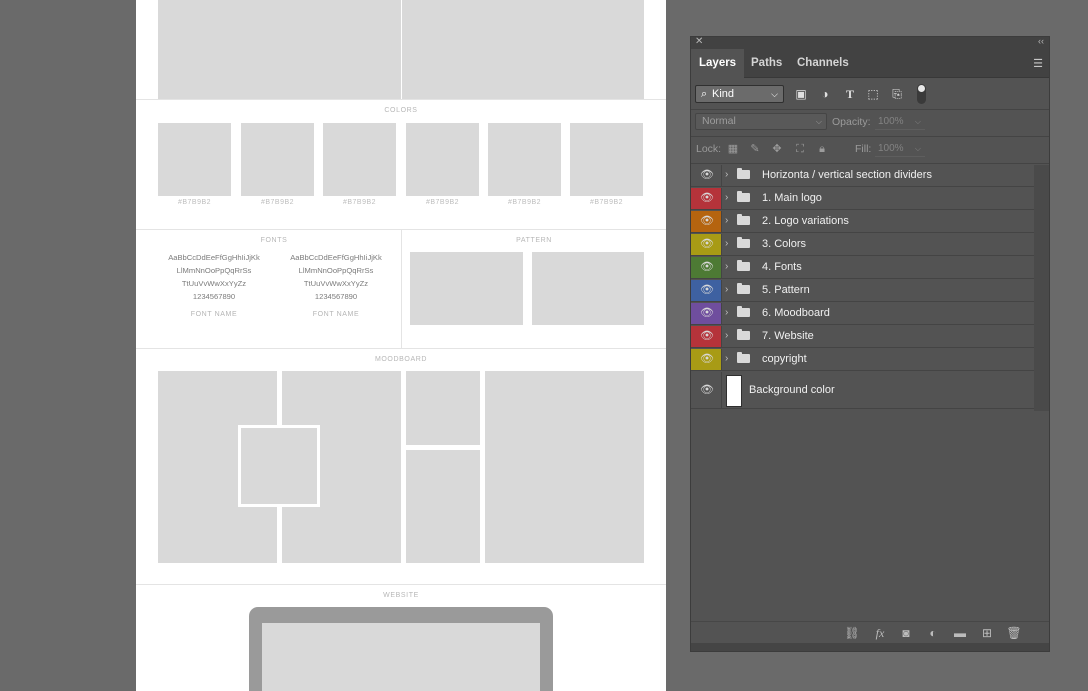 The image size is (1088, 691). I want to click on search-icon: ⌕, so click(704, 94).